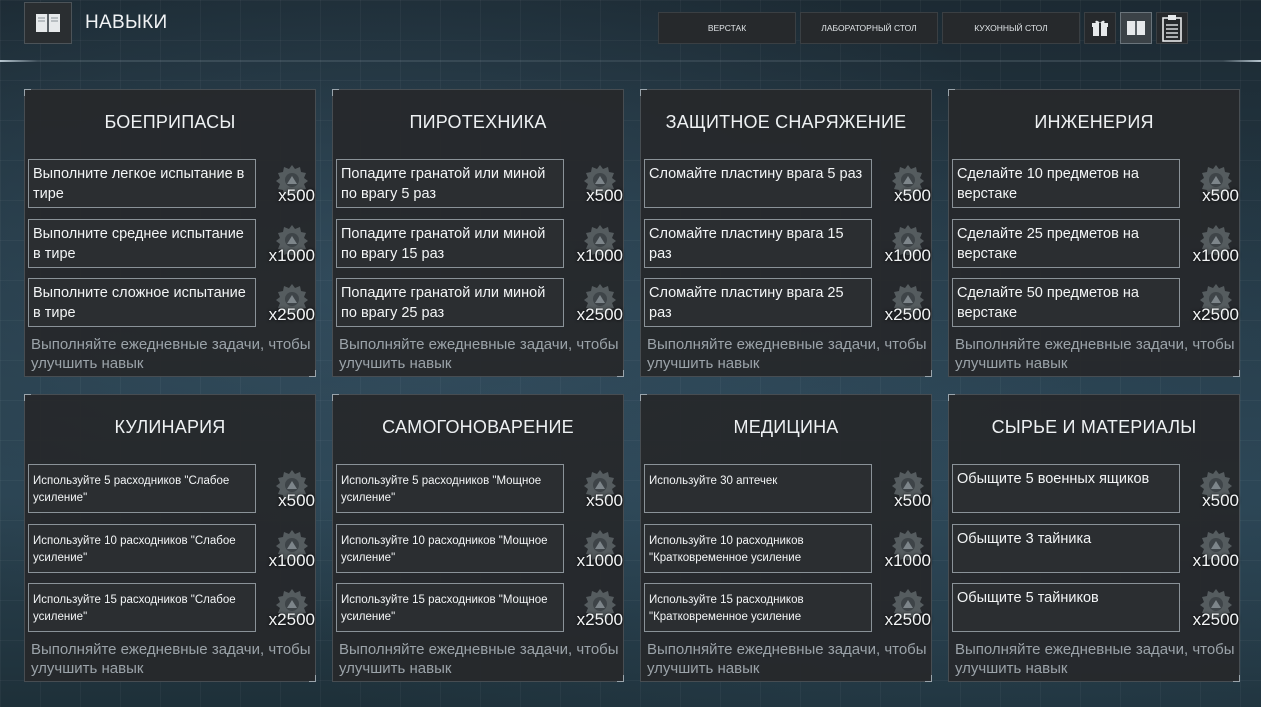 The image size is (1261, 707). I want to click on skill-task: Обыщите 5 военных ящиков, so click(1066, 488).